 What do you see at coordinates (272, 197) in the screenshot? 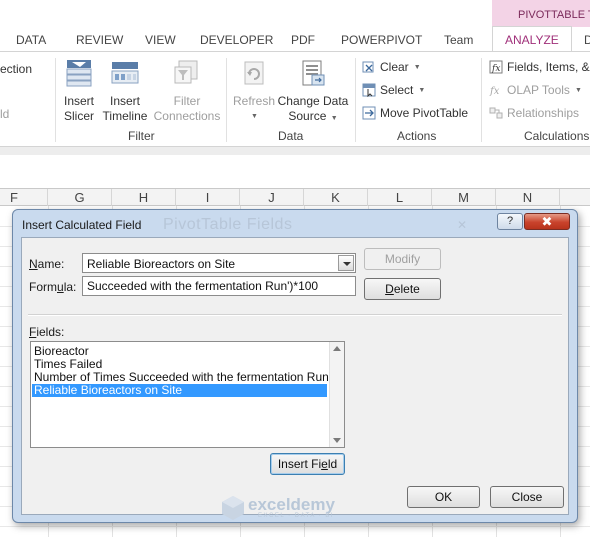
I see `column-header-j: J` at bounding box center [272, 197].